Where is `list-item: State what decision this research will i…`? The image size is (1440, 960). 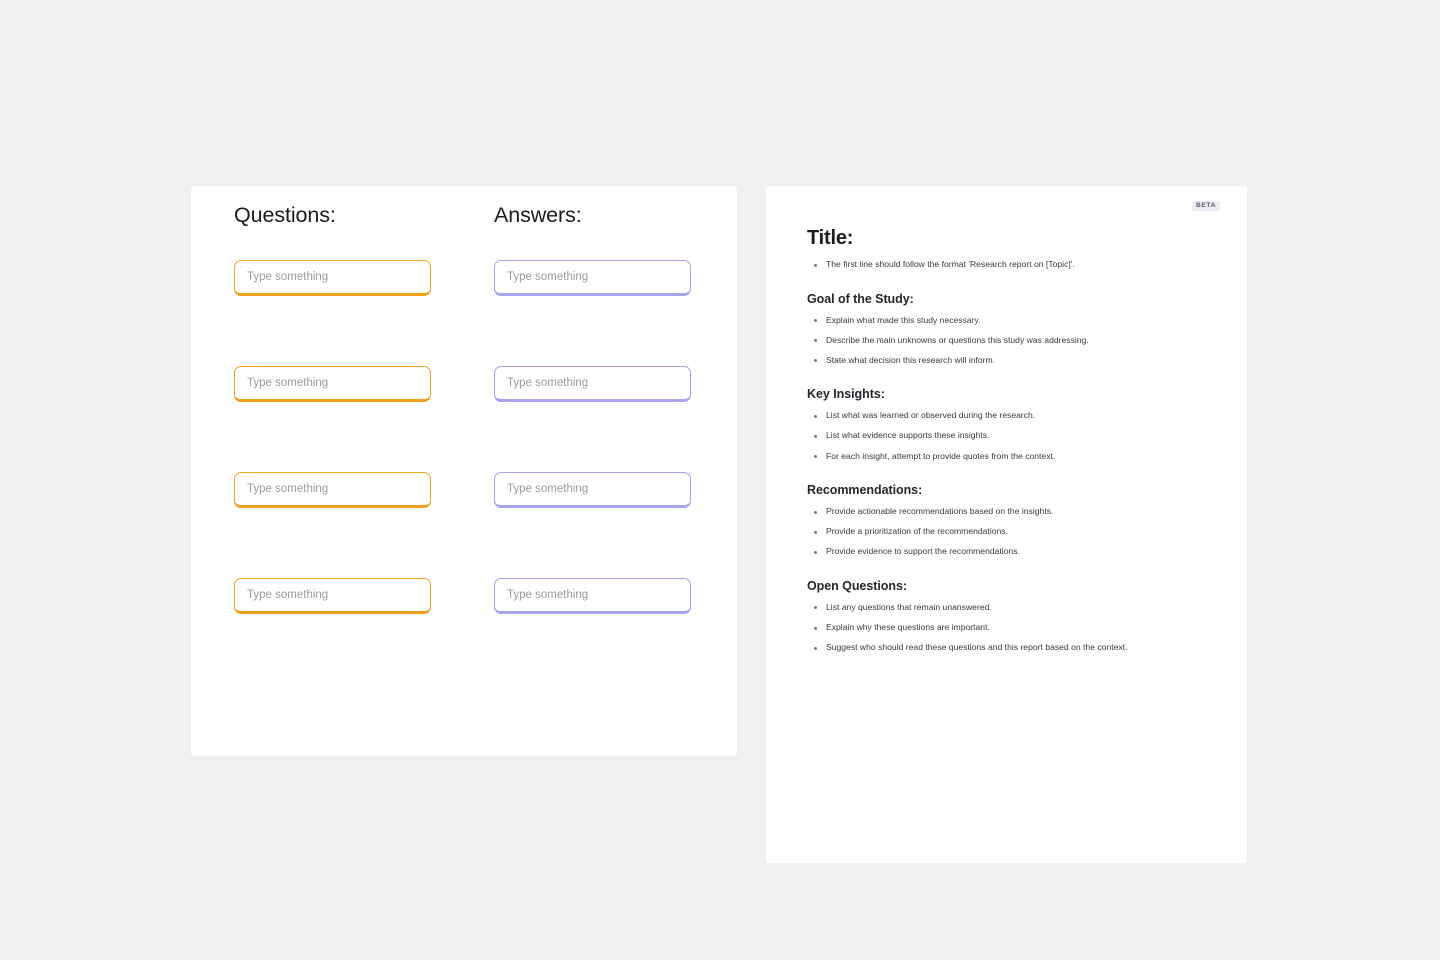
list-item: State what decision this research will i… is located at coordinates (1010, 361).